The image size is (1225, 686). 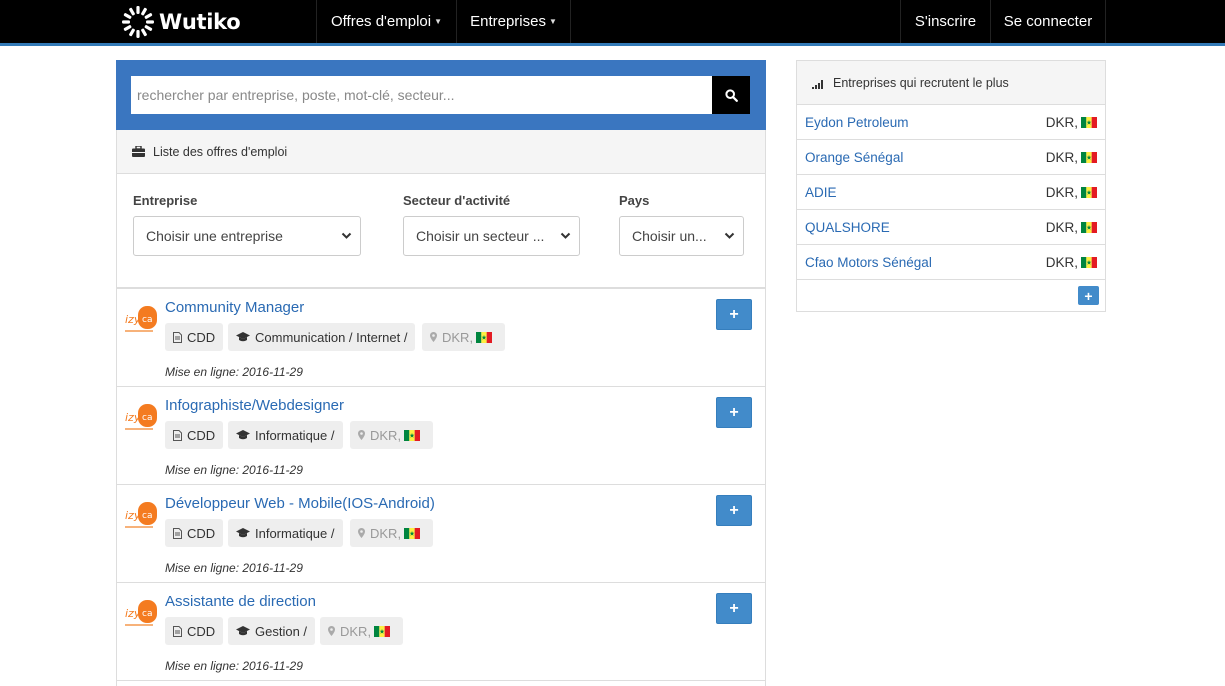 What do you see at coordinates (1088, 295) in the screenshot?
I see `more-recruiters-button: +` at bounding box center [1088, 295].